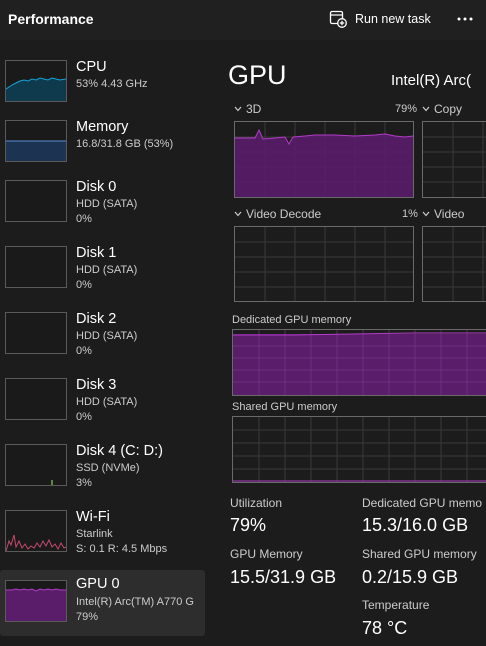 The image size is (486, 646). I want to click on sidebar-item-detail: Intel(R) Arc(TM) A770 G, so click(135, 602).